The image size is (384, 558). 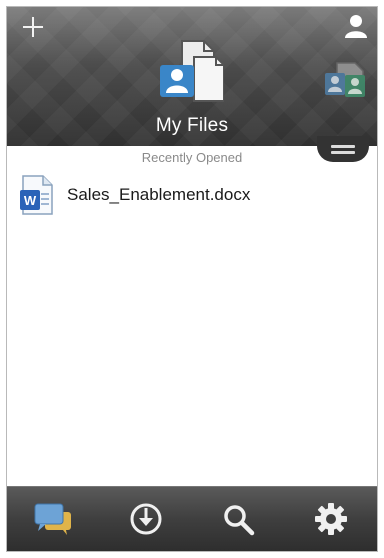 I want to click on search-button, so click(x=238, y=519).